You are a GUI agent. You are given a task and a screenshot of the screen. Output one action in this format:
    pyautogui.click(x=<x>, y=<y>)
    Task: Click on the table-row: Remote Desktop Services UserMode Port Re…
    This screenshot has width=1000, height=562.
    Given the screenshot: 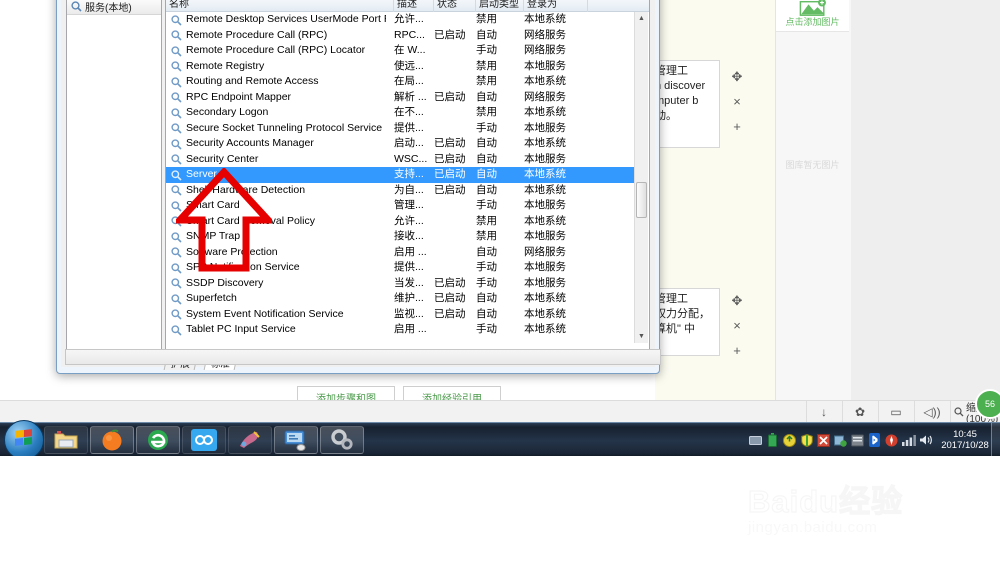 What is the action you would take?
    pyautogui.click(x=401, y=20)
    